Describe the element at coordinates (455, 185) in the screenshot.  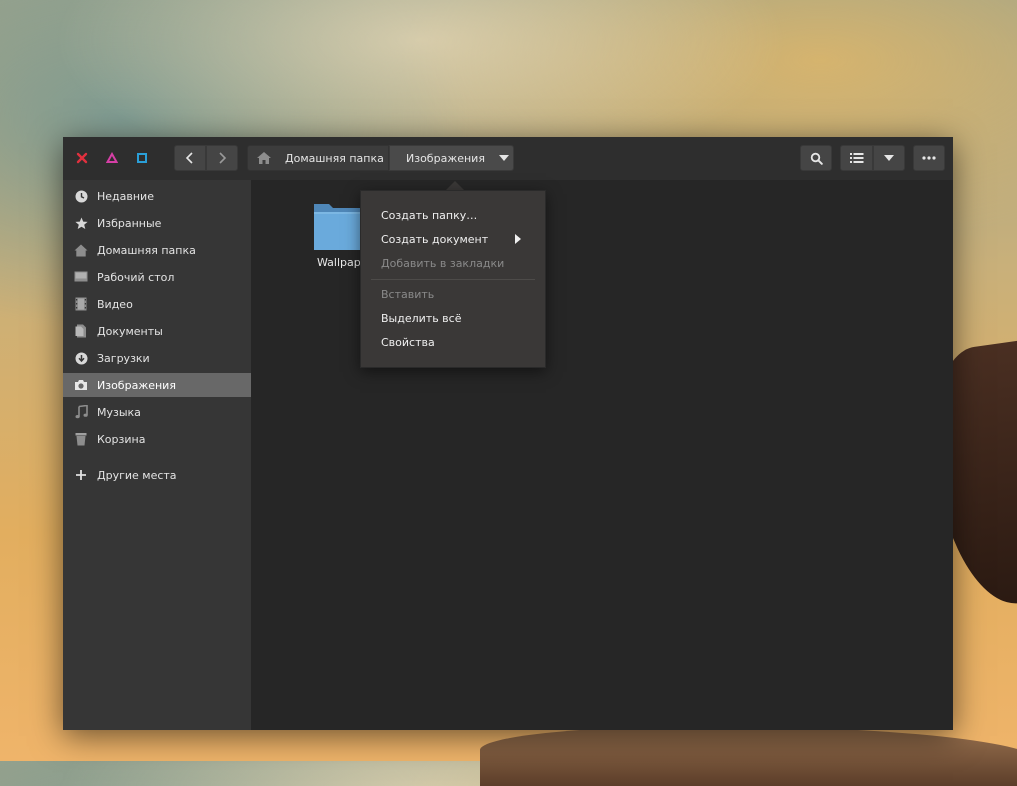
I see `context-menu-arrow` at that location.